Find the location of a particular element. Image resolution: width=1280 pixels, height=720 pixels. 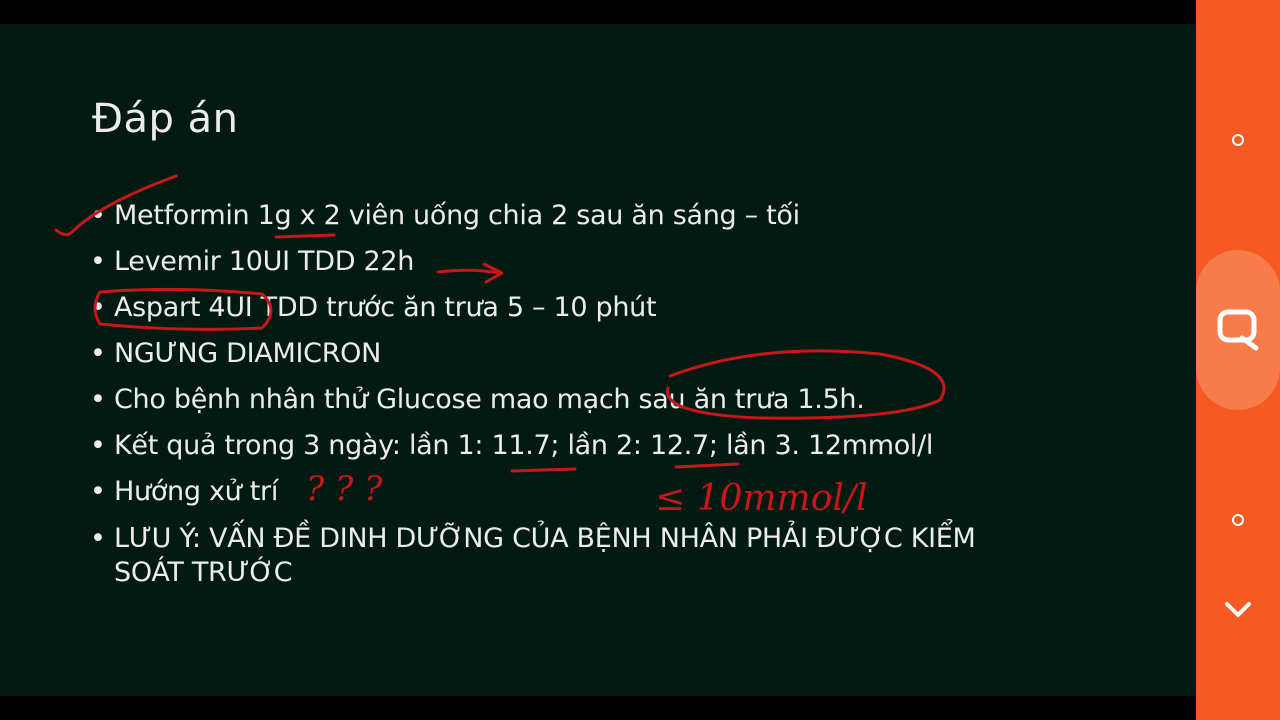

bullet-text: Aspart 4UI TDD trước ăn trưa 5 – 10 phút is located at coordinates (385, 307).